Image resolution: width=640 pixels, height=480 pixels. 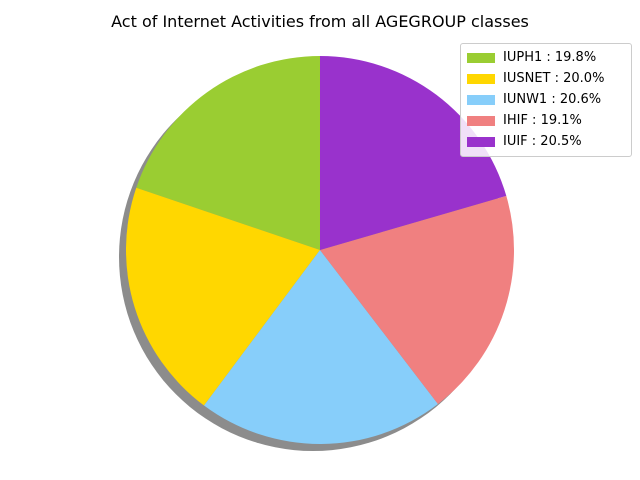 I want to click on legend-item: IUPH1 : 19.8%, so click(x=546, y=57).